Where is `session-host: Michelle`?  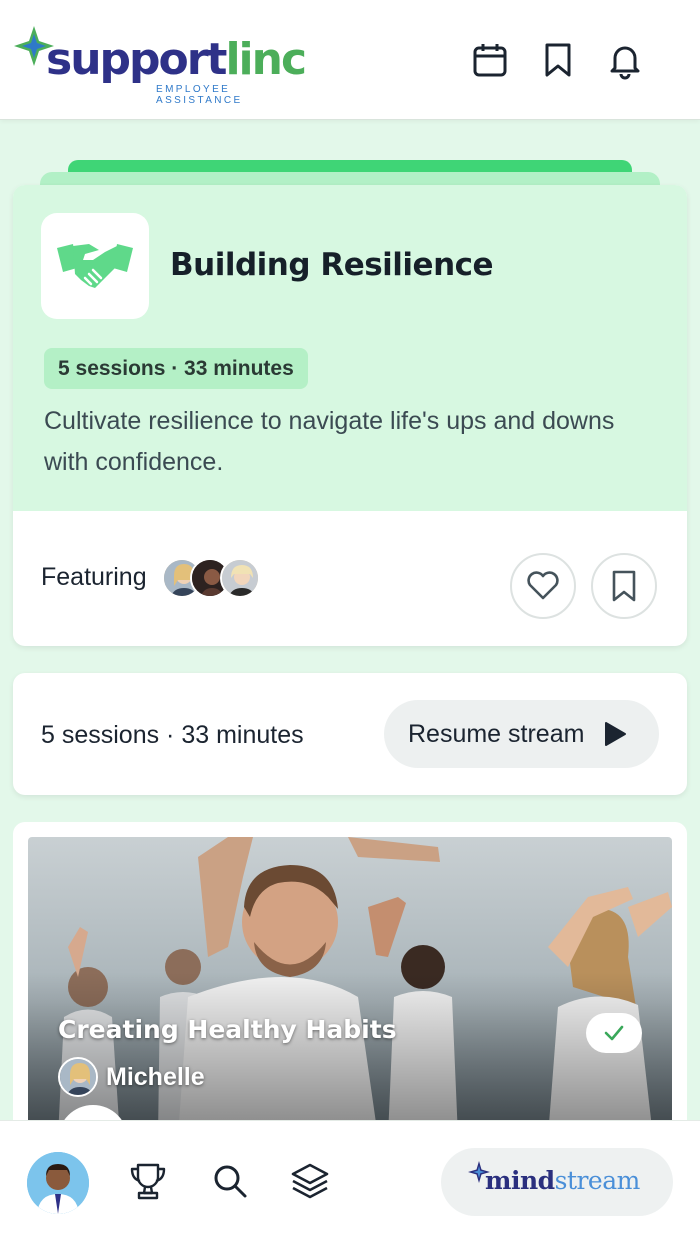
session-host: Michelle is located at coordinates (155, 1077).